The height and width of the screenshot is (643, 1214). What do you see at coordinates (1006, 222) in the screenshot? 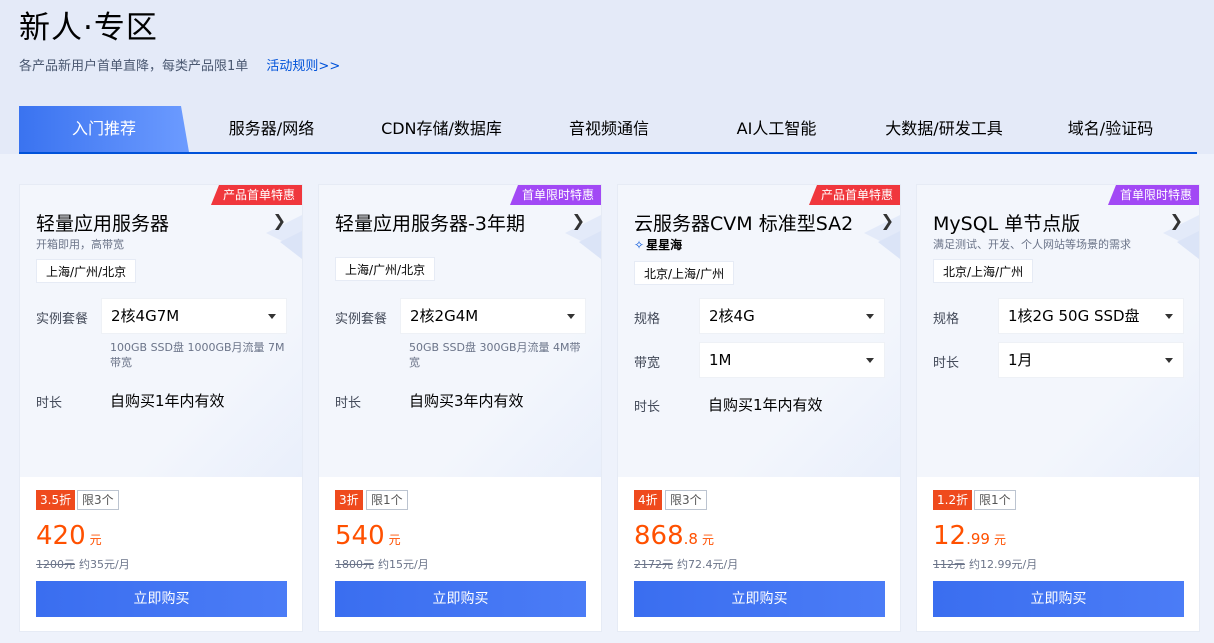
I see `product-title: MySQL 单节点版` at bounding box center [1006, 222].